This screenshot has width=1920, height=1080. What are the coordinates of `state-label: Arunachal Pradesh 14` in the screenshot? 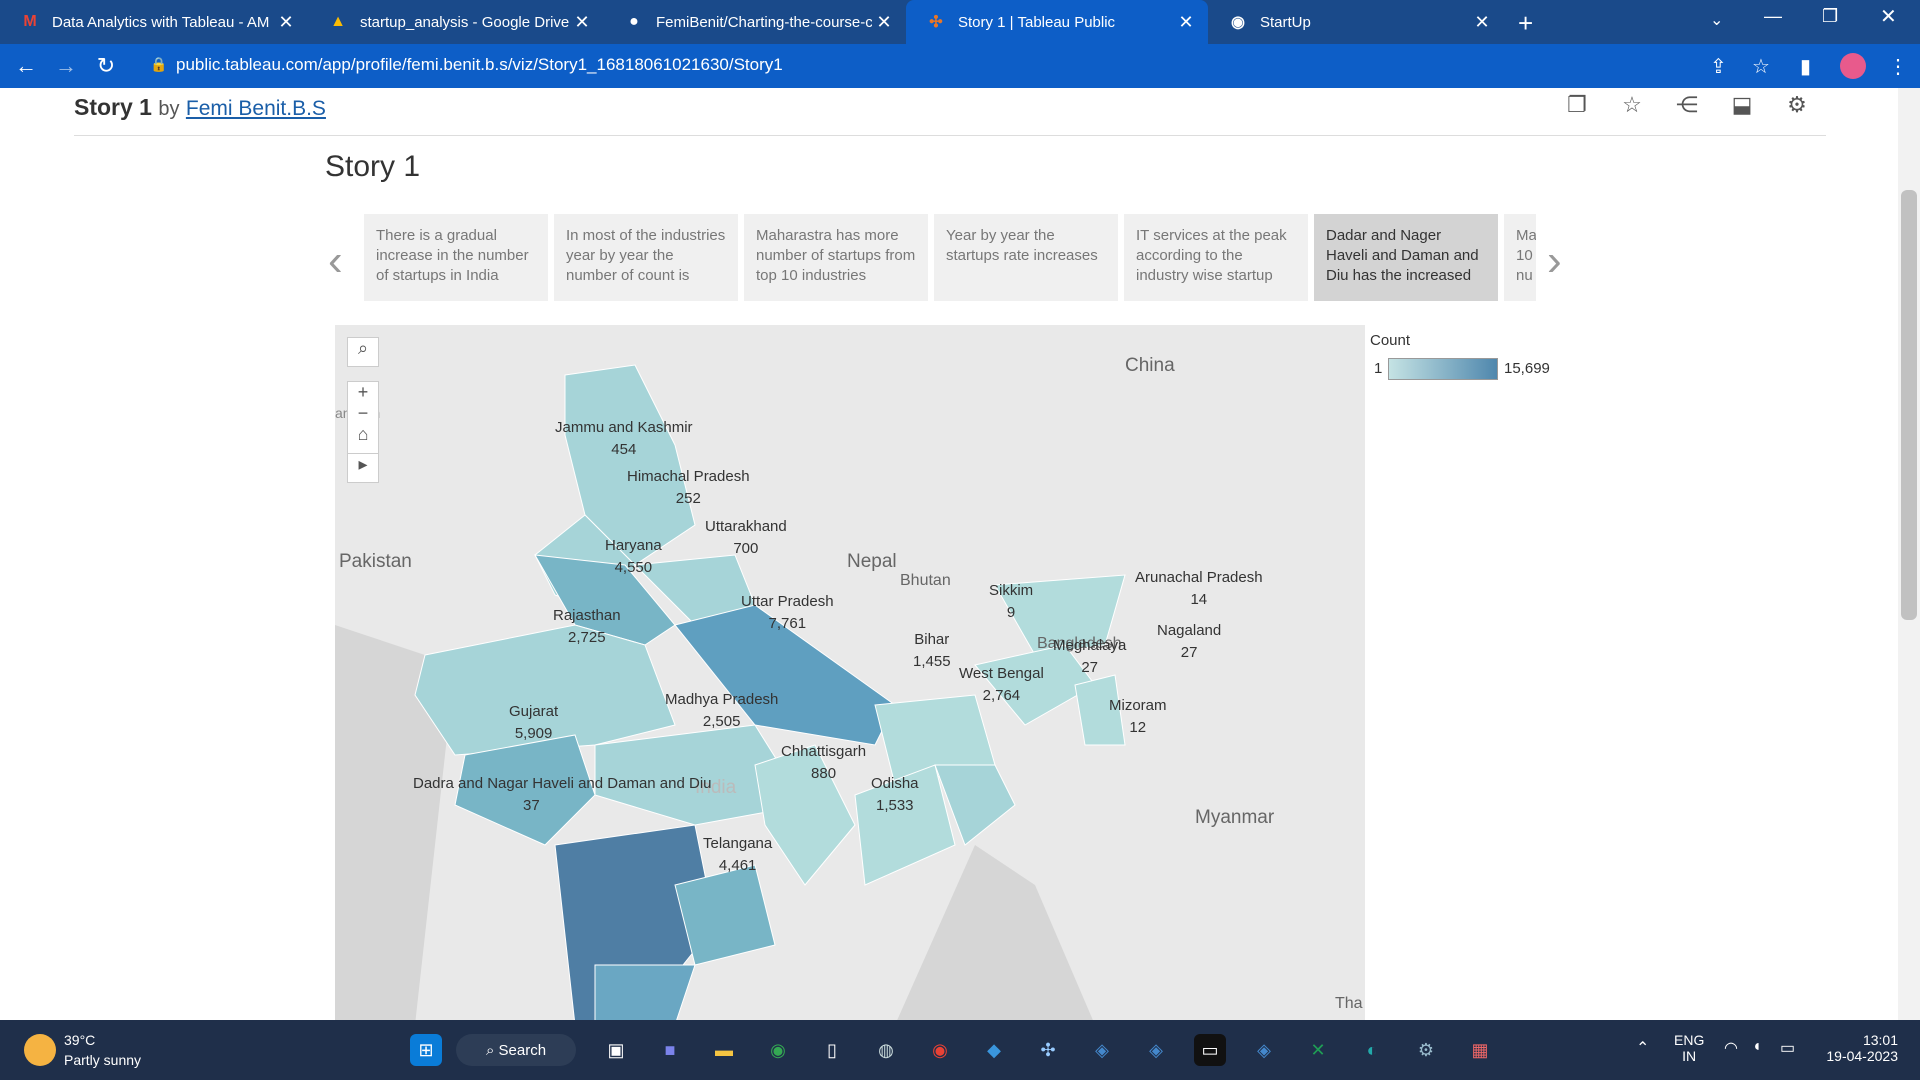 It's located at (1199, 588).